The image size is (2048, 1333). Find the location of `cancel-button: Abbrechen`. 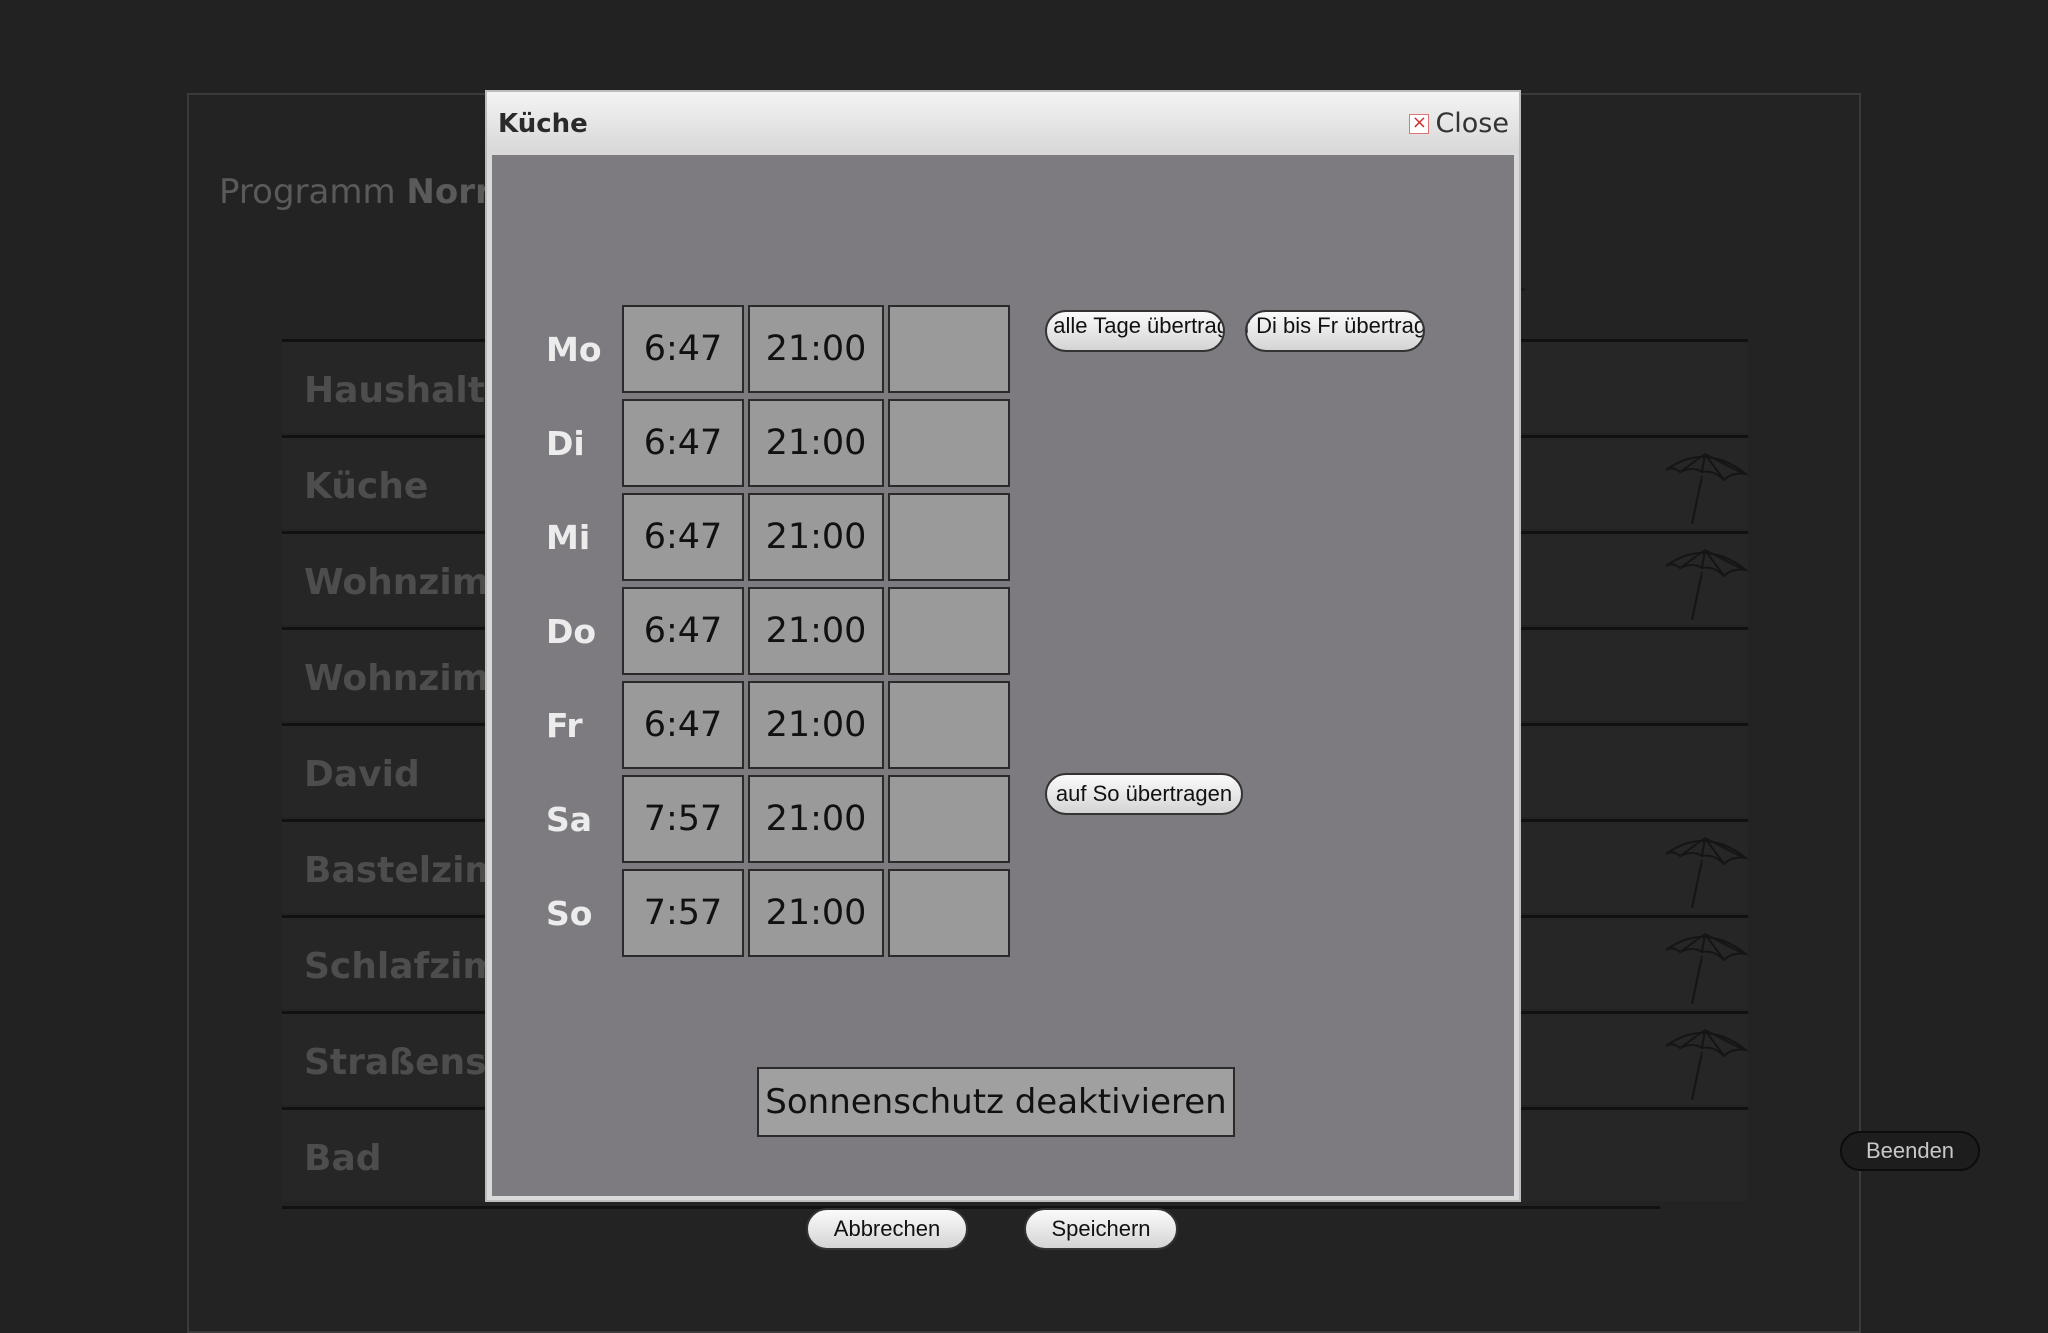

cancel-button: Abbrechen is located at coordinates (887, 1229).